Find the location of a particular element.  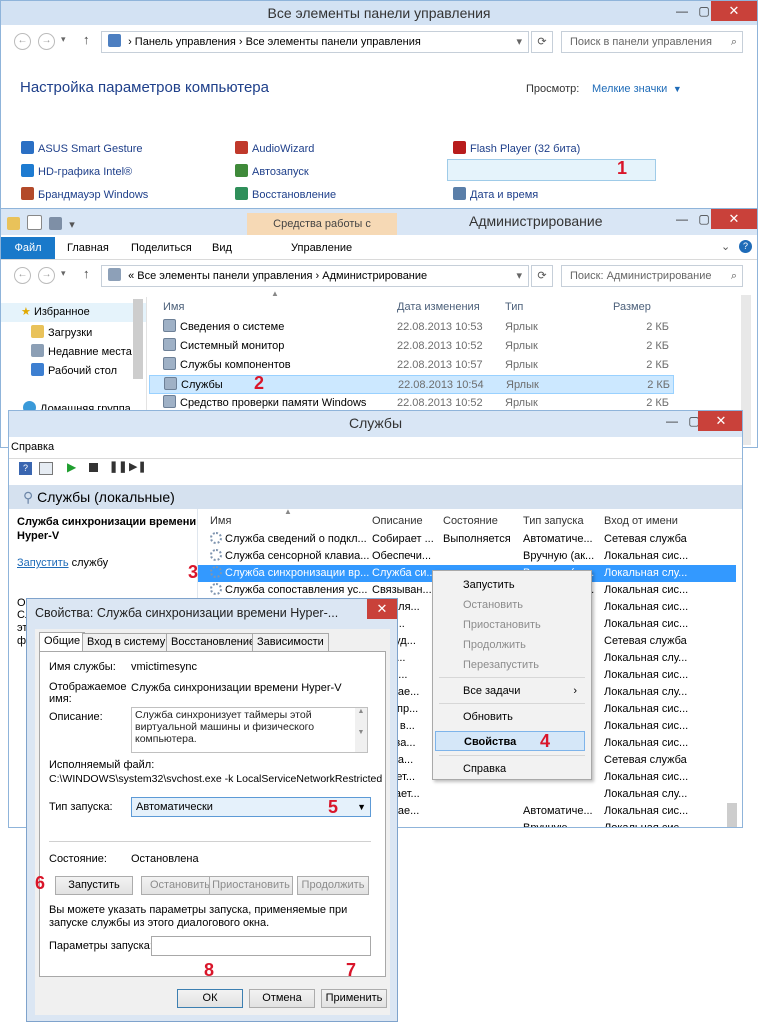

start-button: Запустить is located at coordinates (94, 885).